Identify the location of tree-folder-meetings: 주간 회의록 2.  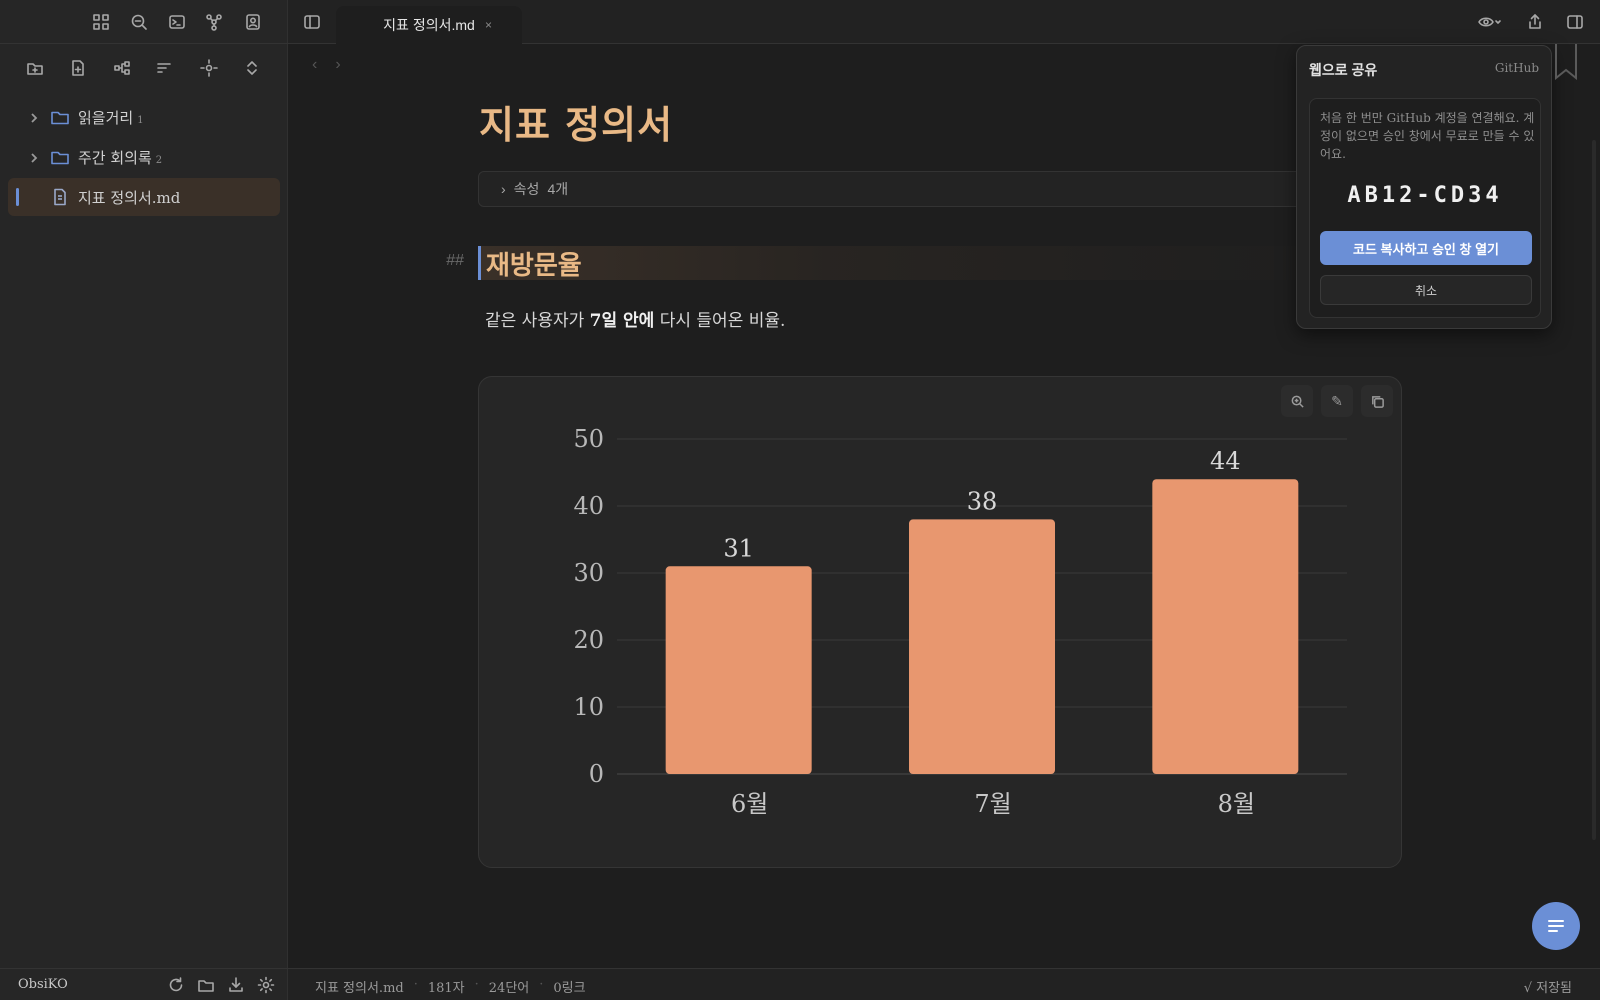
(144, 157).